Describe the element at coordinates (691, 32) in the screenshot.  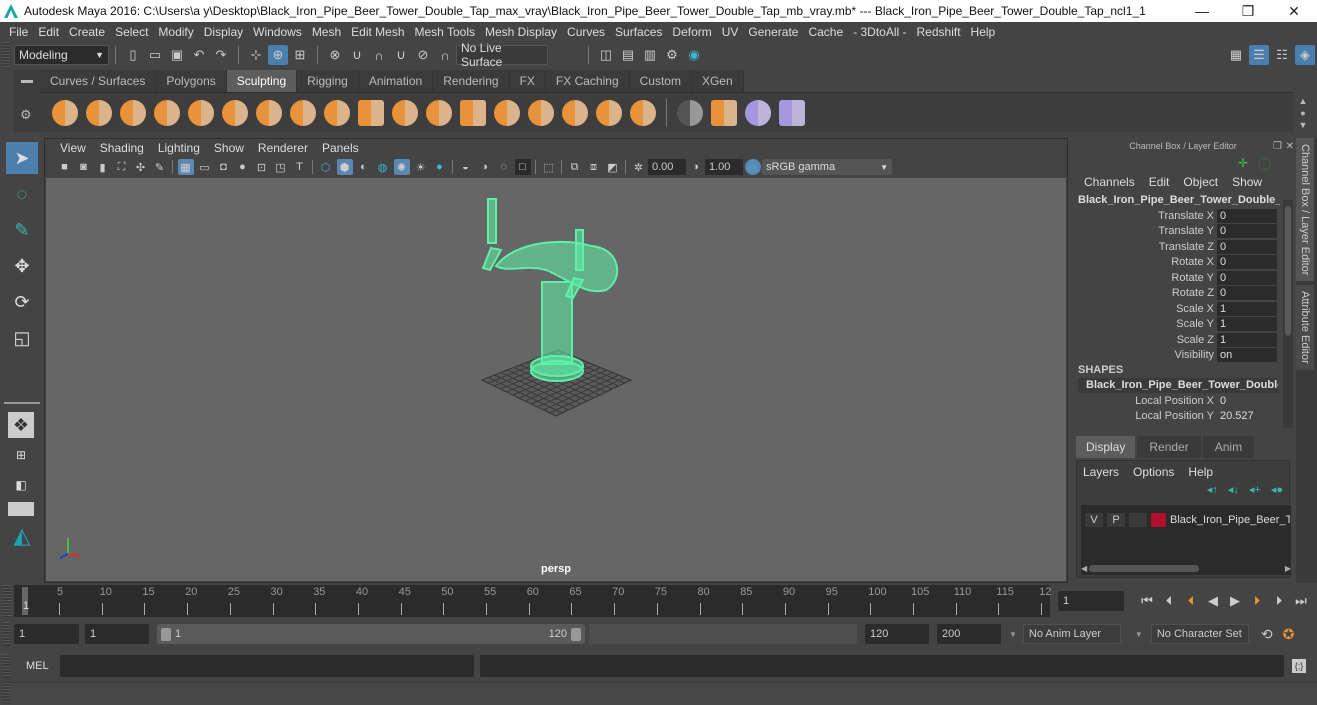
I see `menu-deform: Deform` at that location.